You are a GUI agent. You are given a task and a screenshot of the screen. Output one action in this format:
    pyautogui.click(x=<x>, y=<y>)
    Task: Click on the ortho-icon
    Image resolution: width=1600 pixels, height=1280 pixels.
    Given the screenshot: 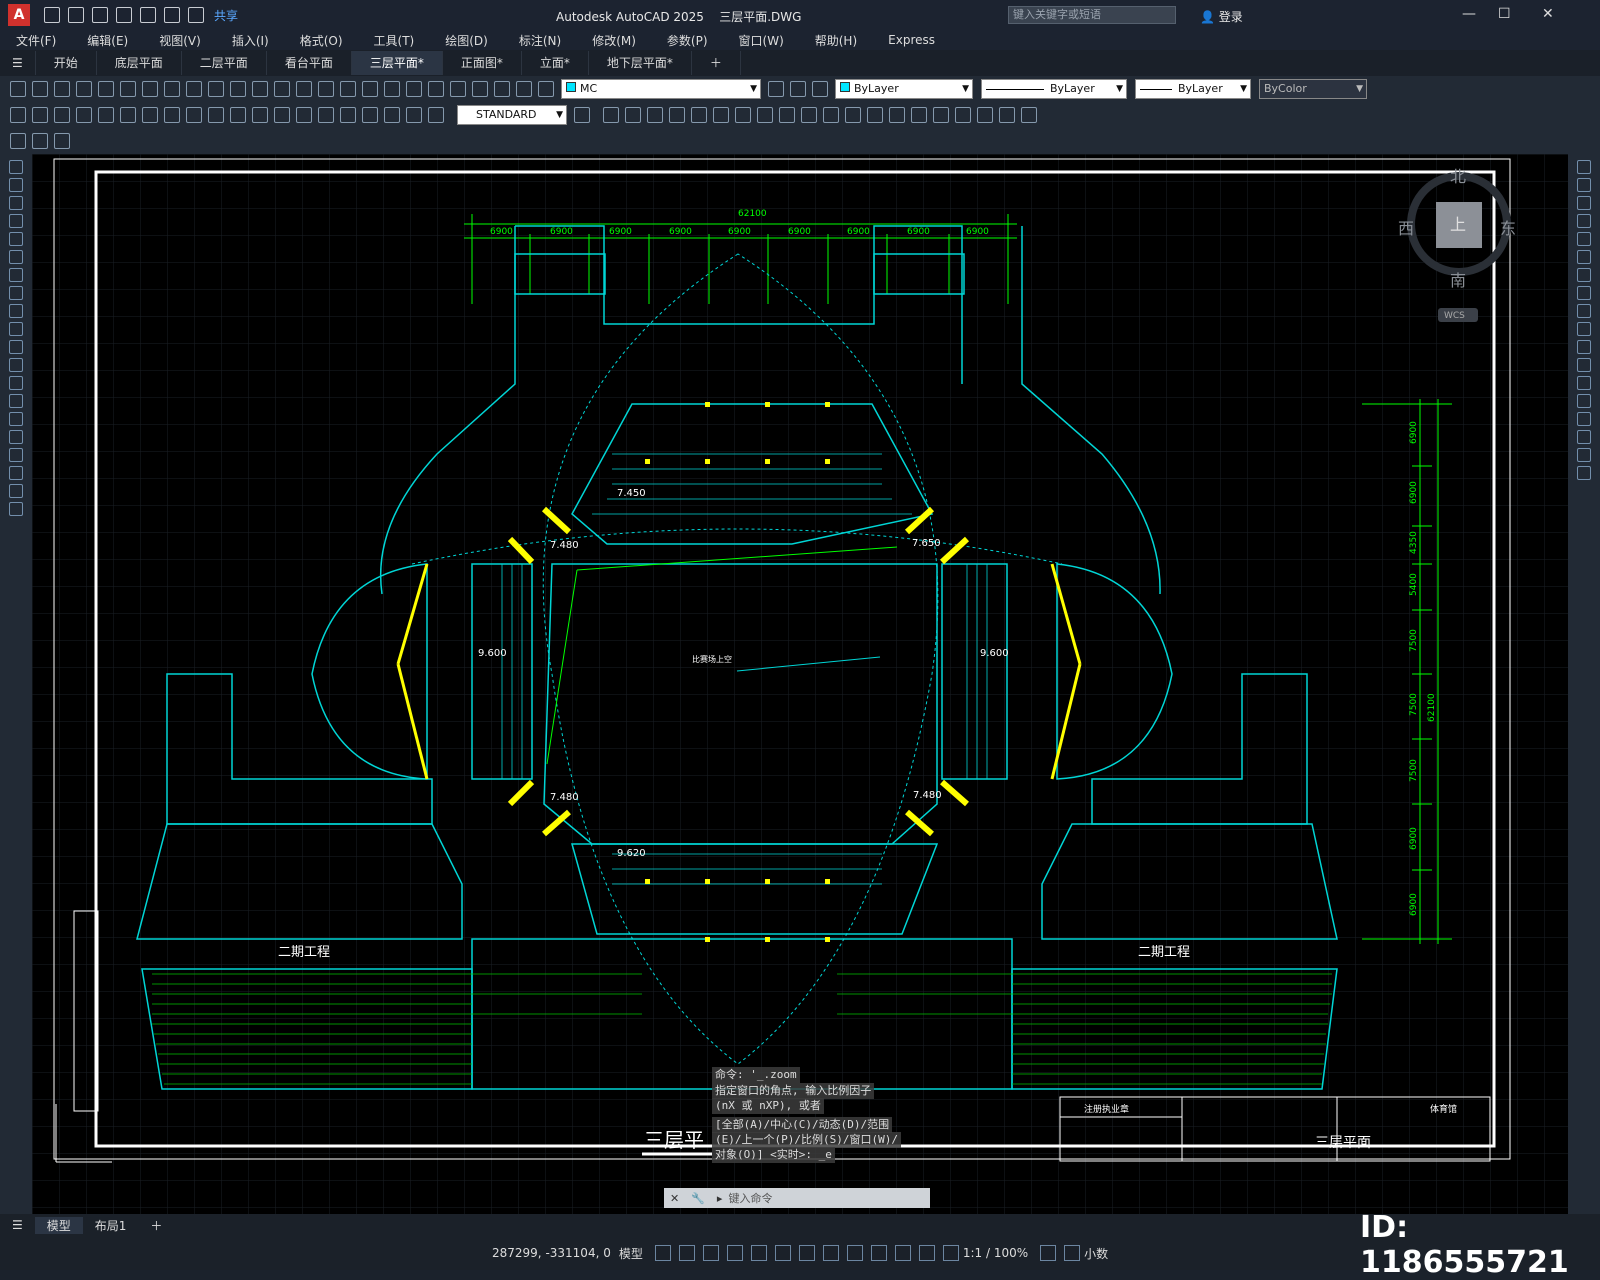 What is the action you would take?
    pyautogui.click(x=710, y=1253)
    